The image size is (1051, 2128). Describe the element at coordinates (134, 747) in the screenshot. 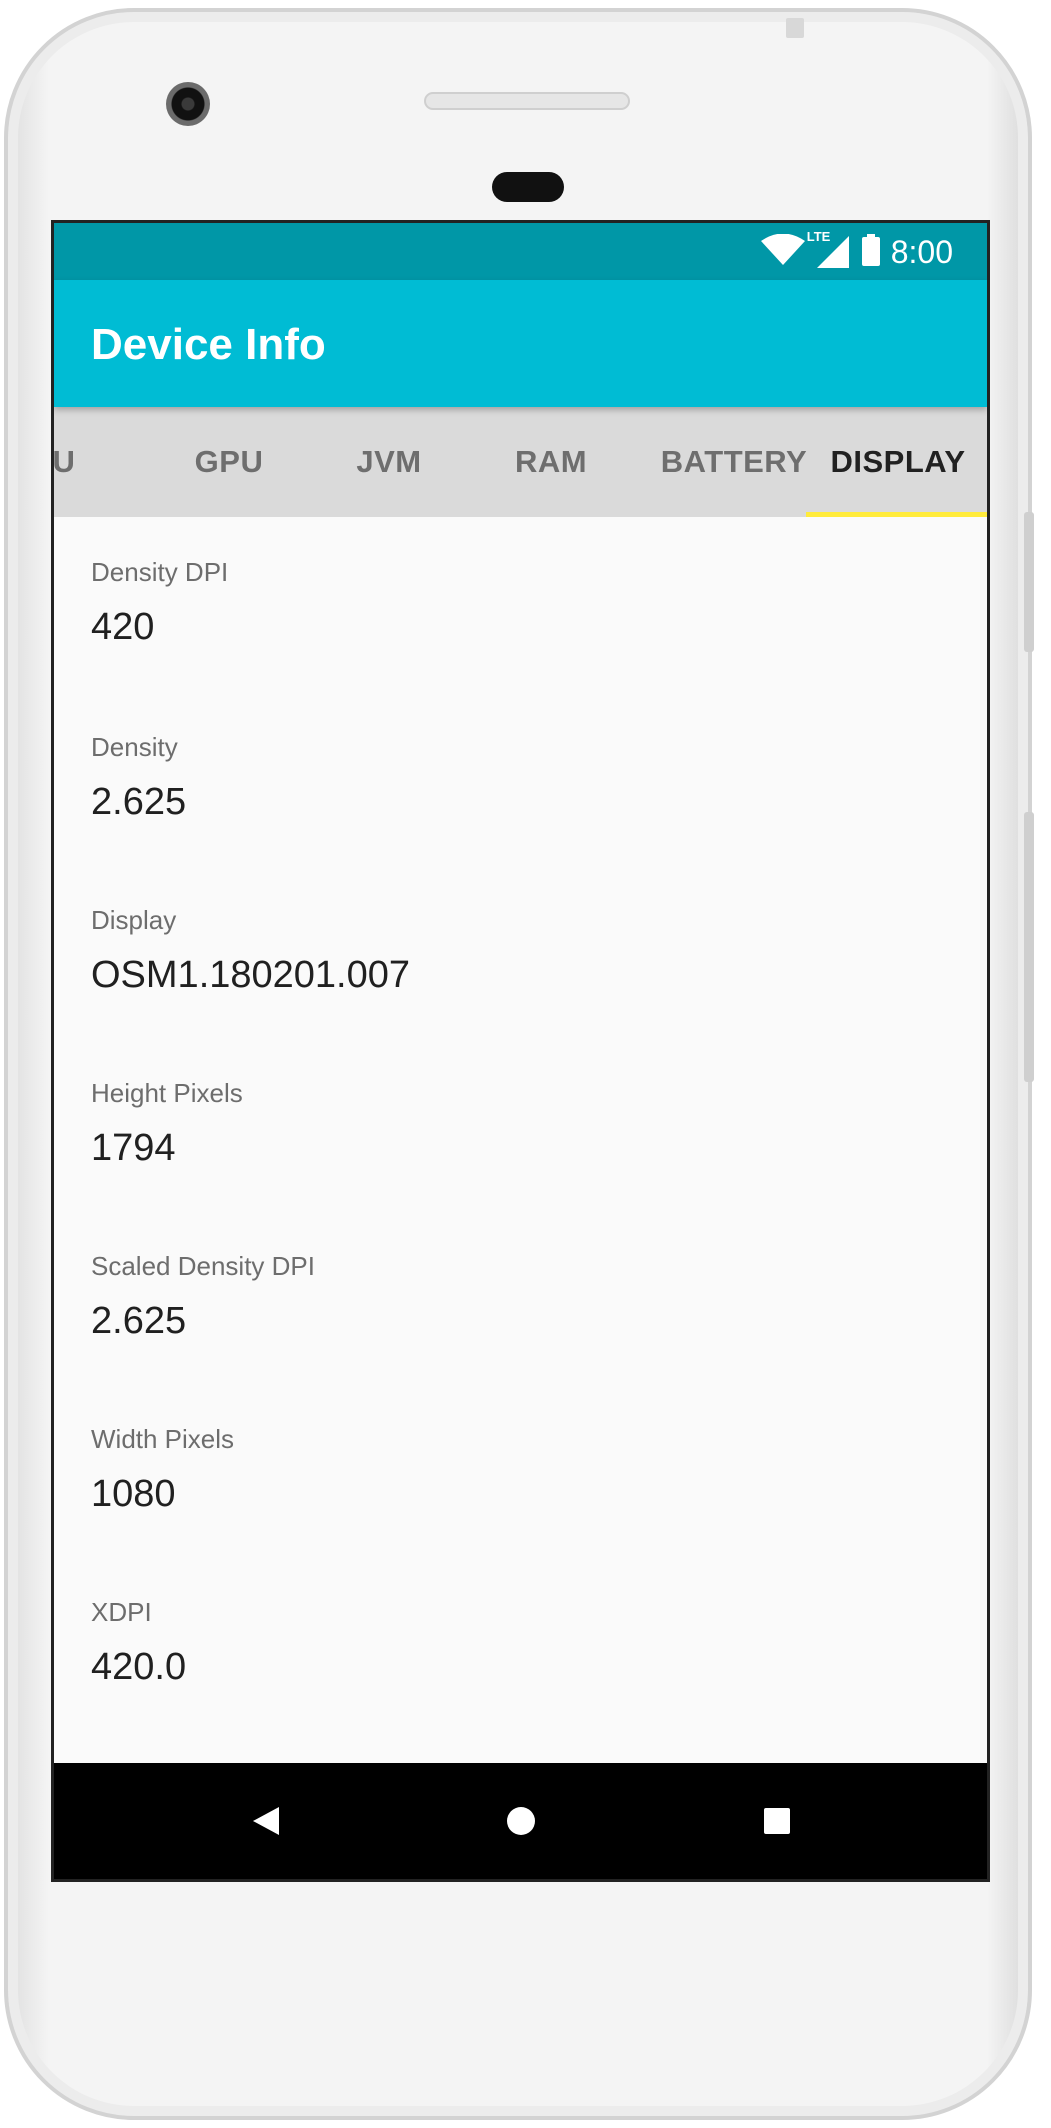

I see `info-label: Density` at that location.